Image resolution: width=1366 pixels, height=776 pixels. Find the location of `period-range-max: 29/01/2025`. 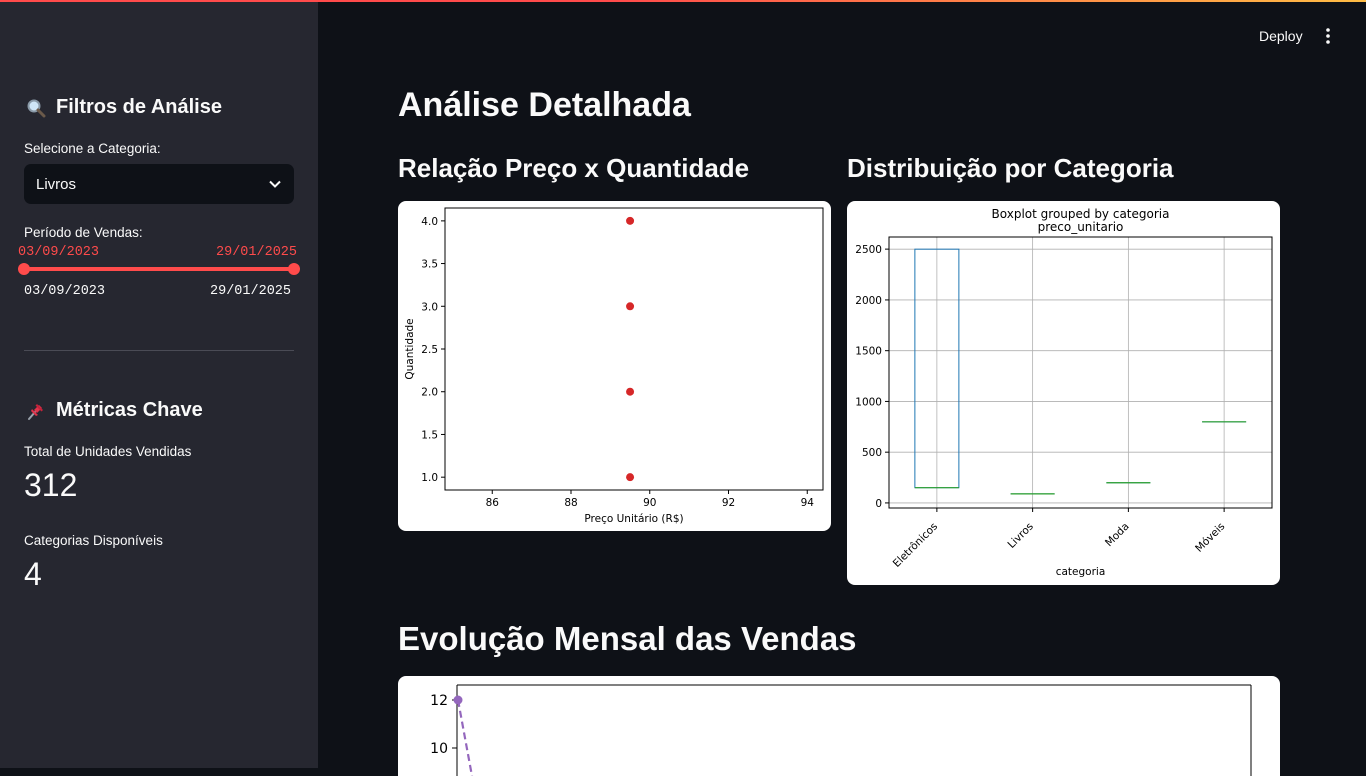

period-range-max: 29/01/2025 is located at coordinates (251, 291).